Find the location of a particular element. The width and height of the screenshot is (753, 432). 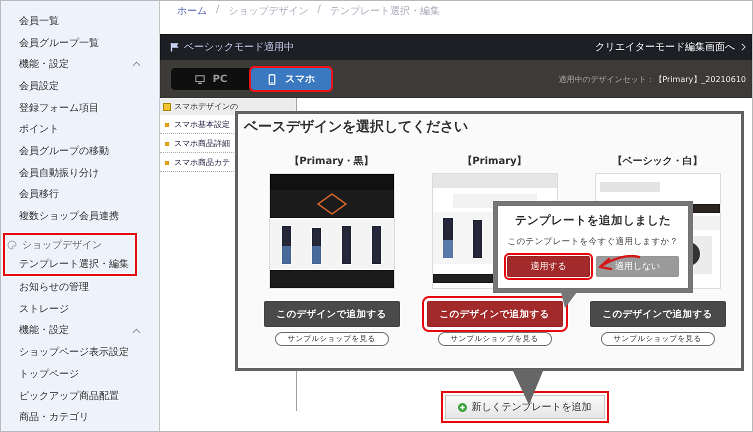

sidebar-item: 商品・カテゴリ is located at coordinates (54, 417).